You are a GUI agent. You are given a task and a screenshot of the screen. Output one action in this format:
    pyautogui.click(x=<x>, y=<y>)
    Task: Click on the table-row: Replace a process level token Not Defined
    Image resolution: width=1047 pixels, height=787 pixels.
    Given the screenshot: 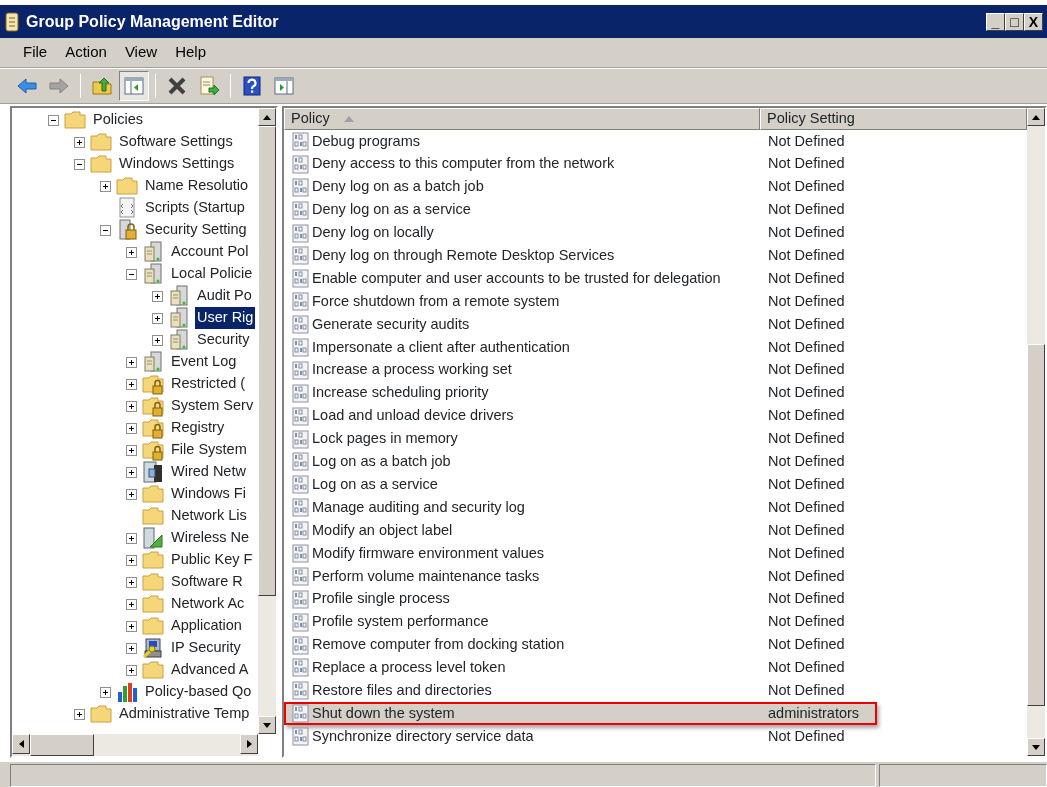 What is the action you would take?
    pyautogui.click(x=655, y=668)
    